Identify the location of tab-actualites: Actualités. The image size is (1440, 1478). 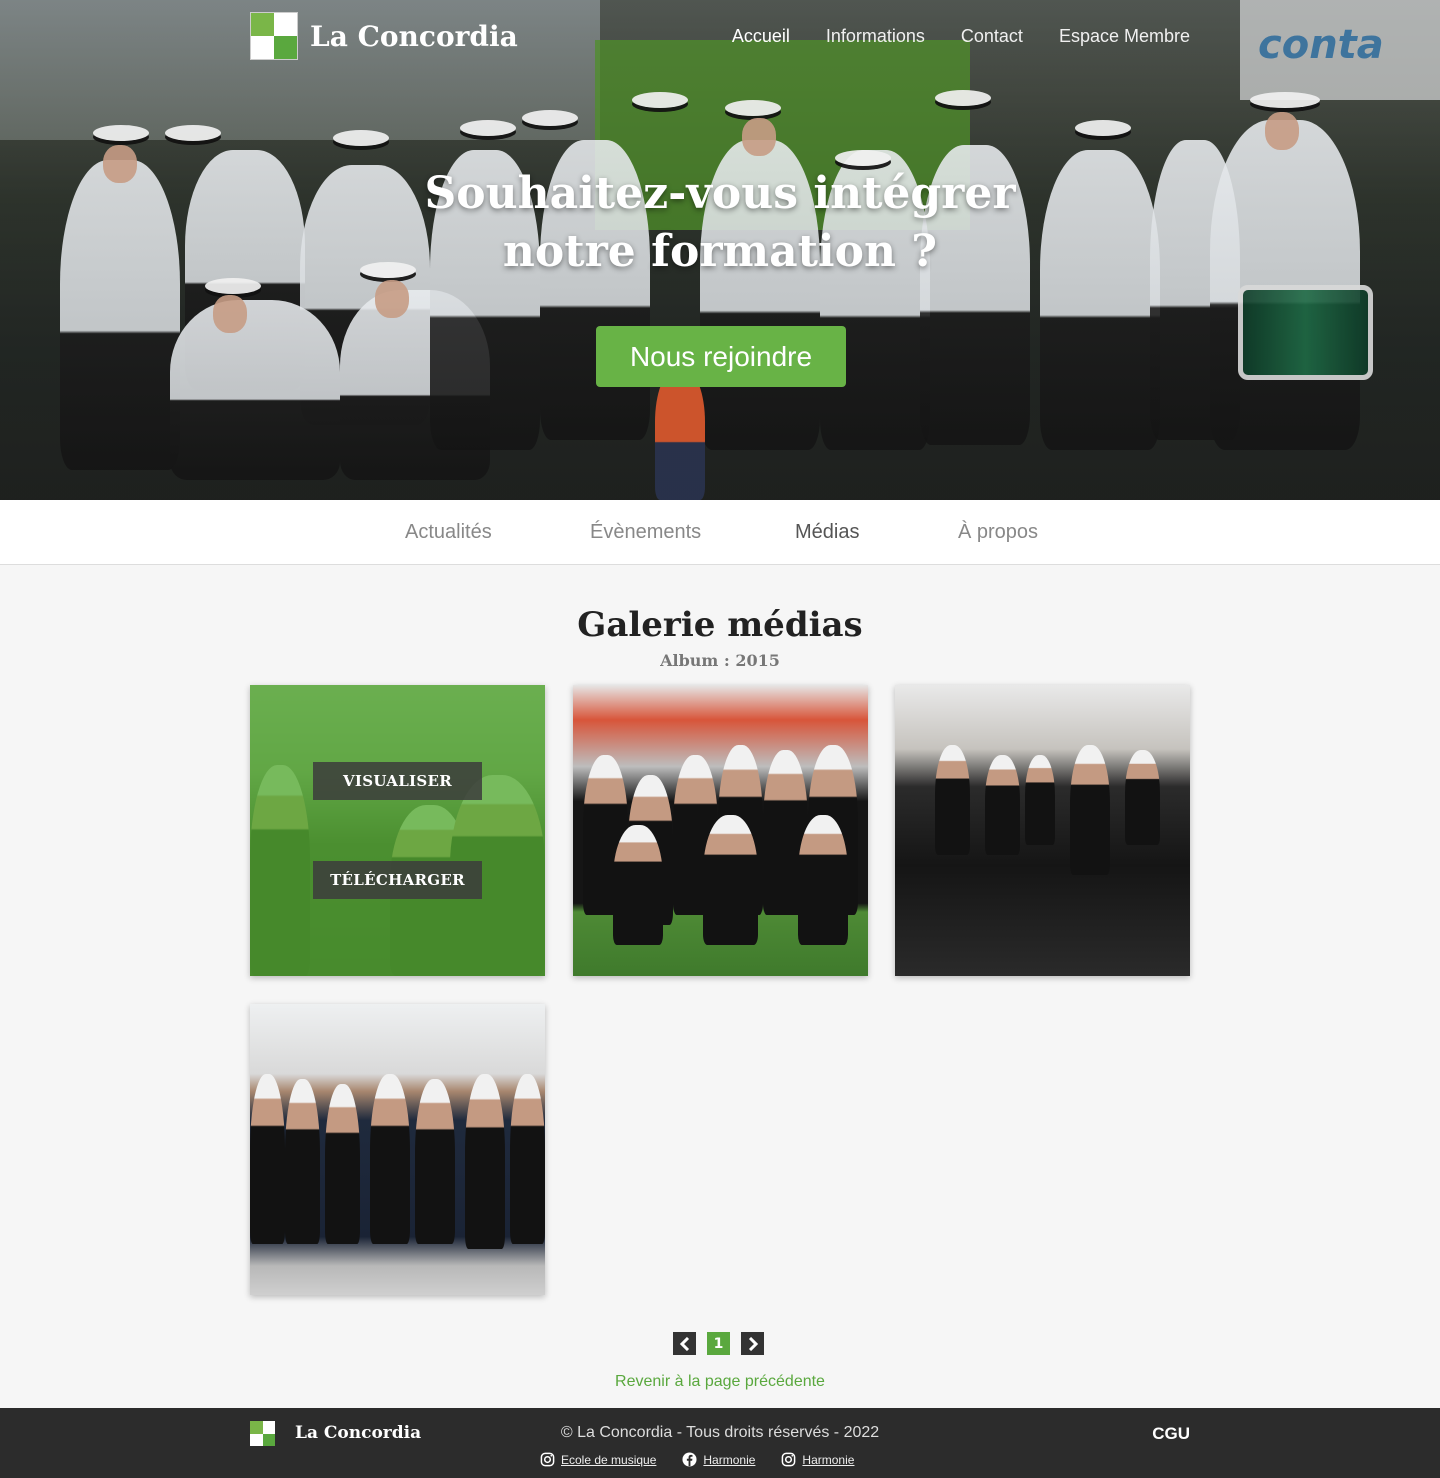
(448, 532).